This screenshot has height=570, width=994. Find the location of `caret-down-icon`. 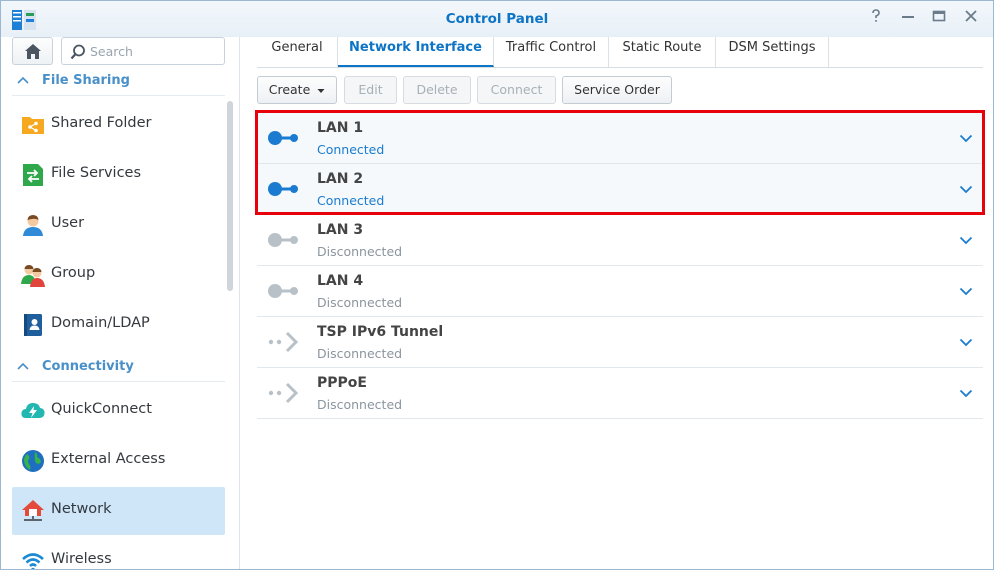

caret-down-icon is located at coordinates (321, 90).